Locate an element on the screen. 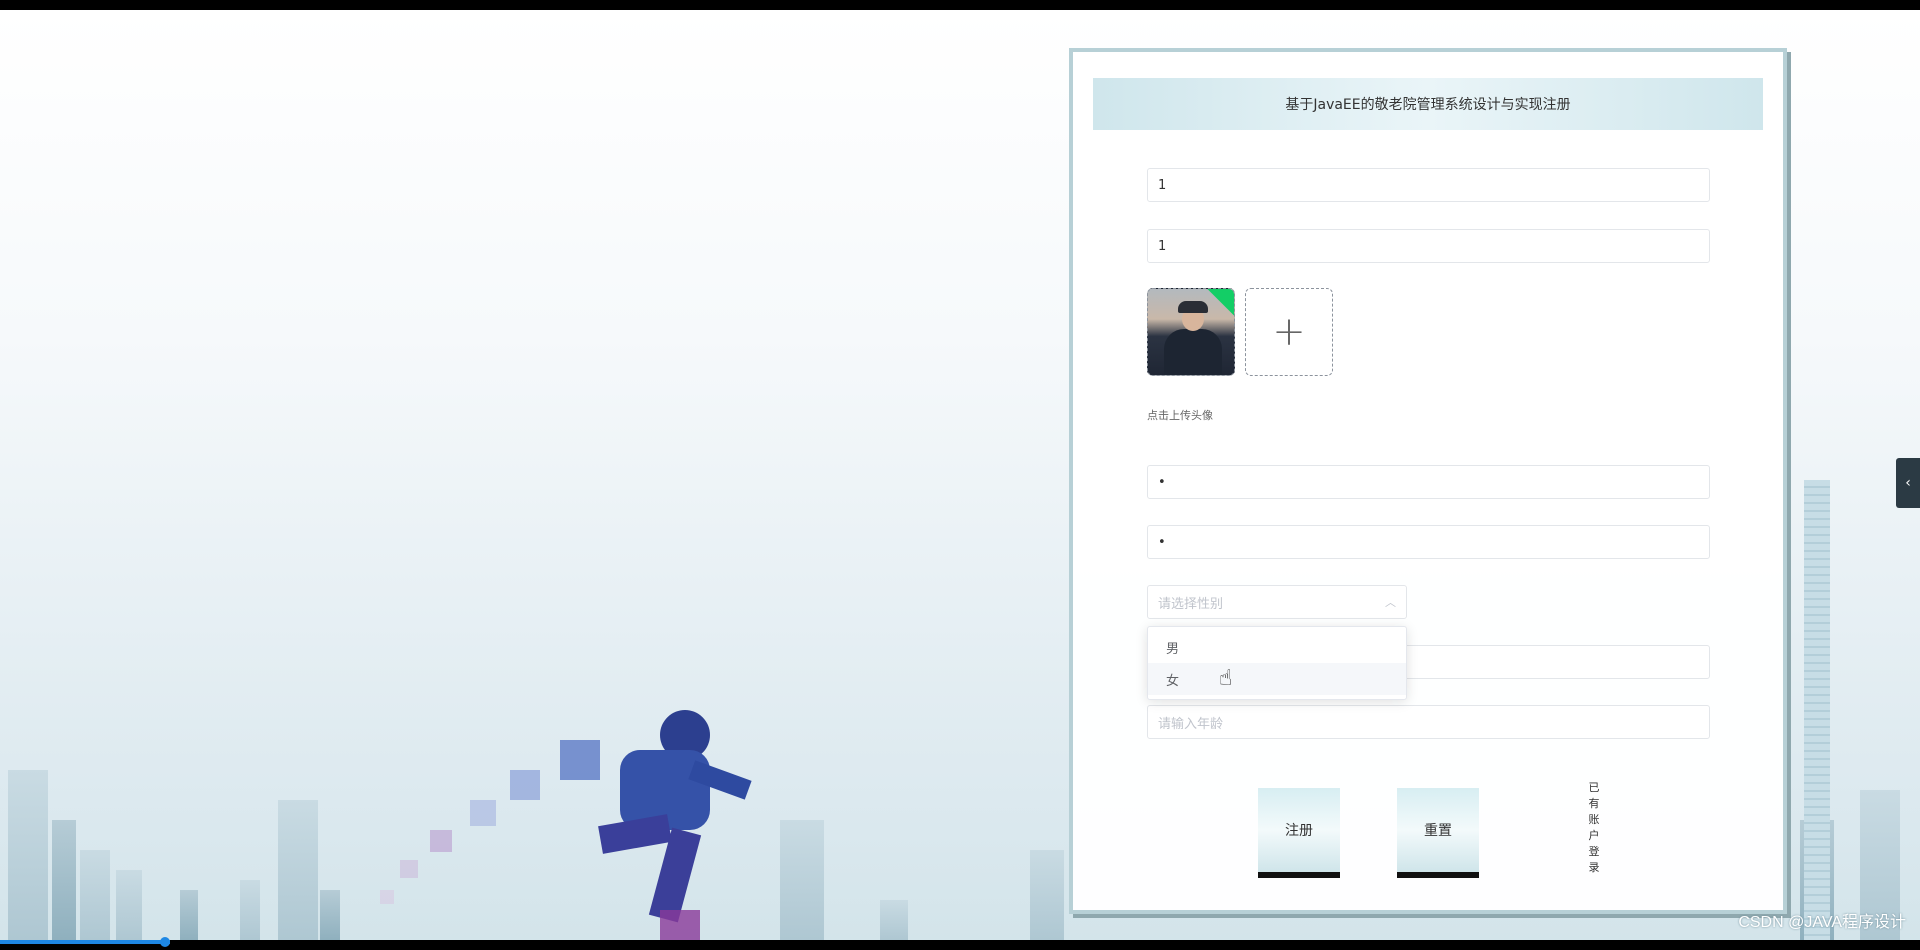  confirm-password-input: • is located at coordinates (1428, 542).